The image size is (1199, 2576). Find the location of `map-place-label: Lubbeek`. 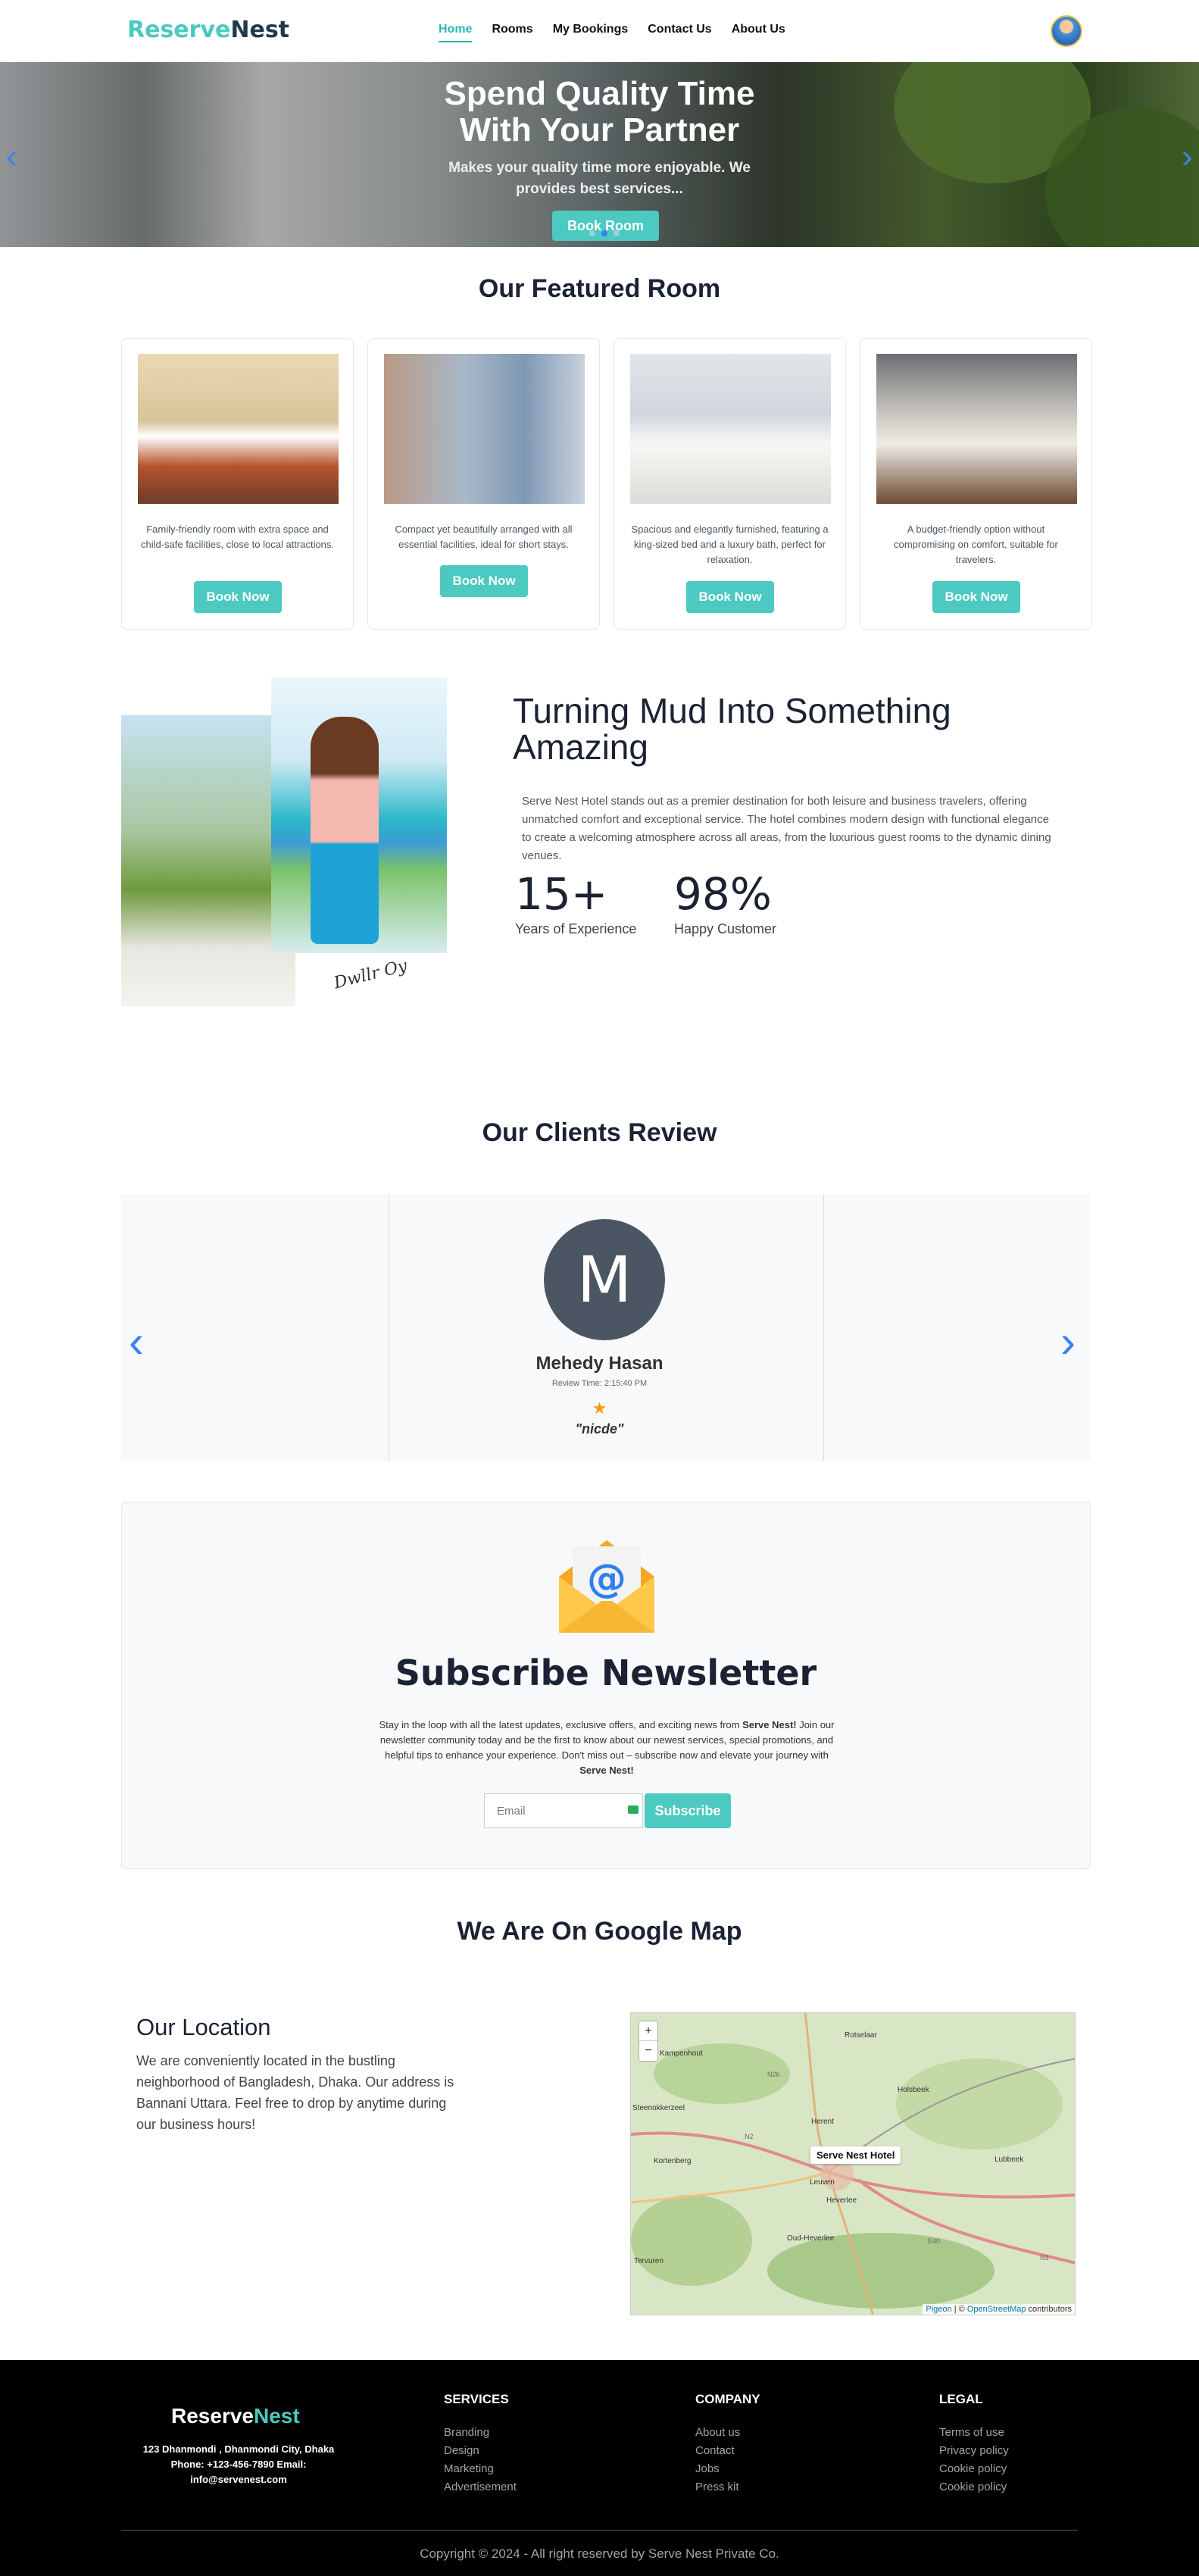

map-place-label: Lubbeek is located at coordinates (1009, 2160).